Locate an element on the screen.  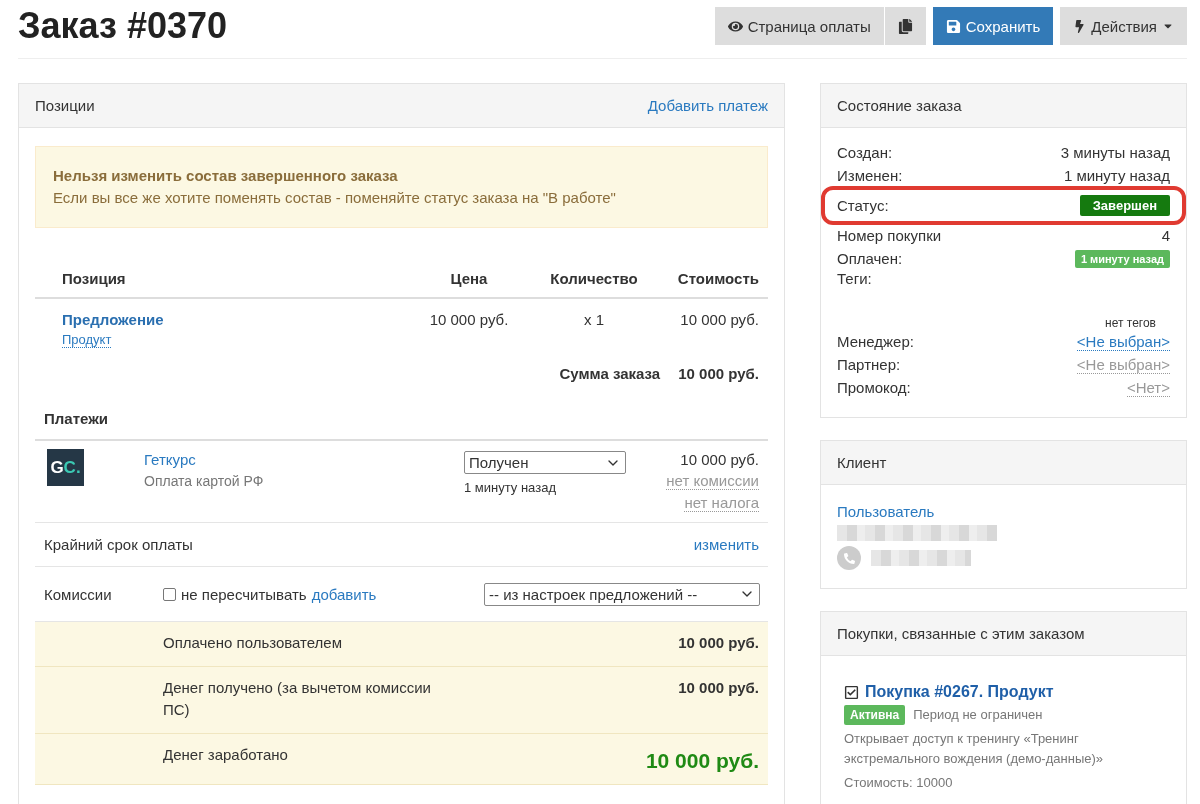
payment-method: Оплата картой РФ is located at coordinates (204, 481).